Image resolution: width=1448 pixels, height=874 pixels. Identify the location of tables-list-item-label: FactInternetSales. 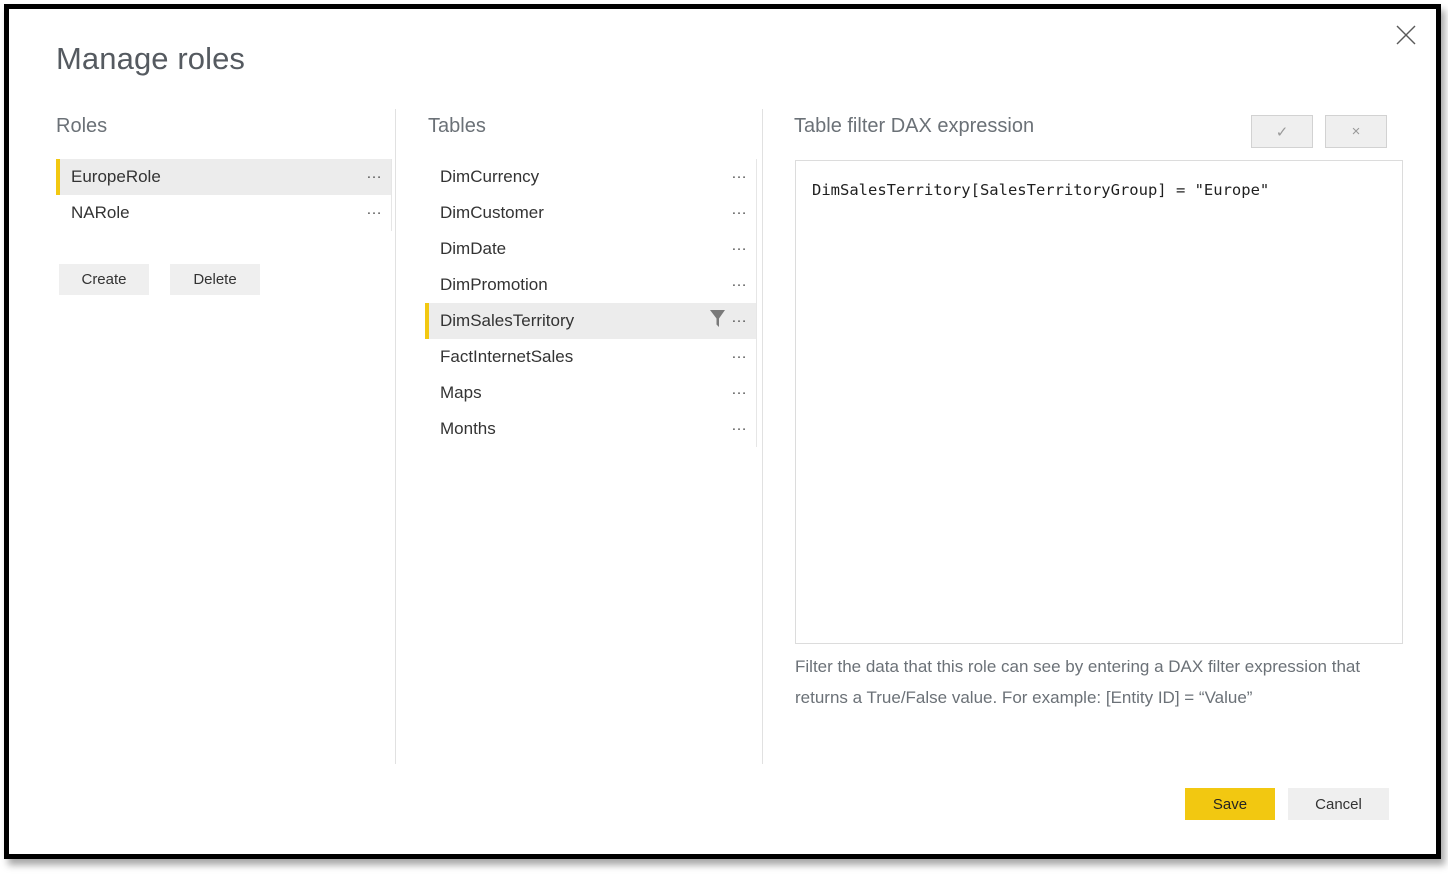
(507, 356).